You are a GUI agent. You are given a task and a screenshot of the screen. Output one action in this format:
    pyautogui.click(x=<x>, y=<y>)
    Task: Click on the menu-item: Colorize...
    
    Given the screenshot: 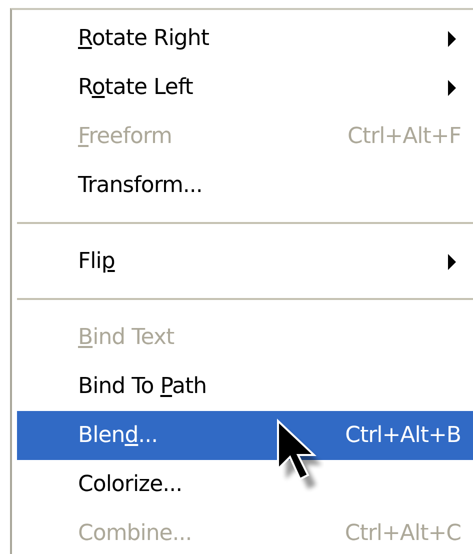 What is the action you would take?
    pyautogui.click(x=245, y=484)
    